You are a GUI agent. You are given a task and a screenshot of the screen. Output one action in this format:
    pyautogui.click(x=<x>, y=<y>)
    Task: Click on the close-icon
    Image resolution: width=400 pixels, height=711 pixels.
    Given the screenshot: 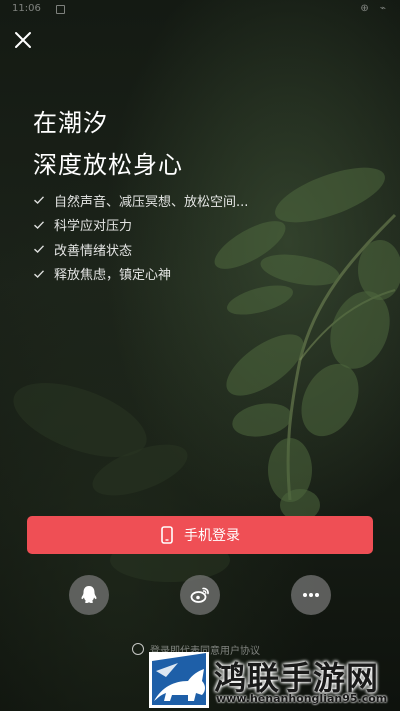 What is the action you would take?
    pyautogui.click(x=23, y=40)
    